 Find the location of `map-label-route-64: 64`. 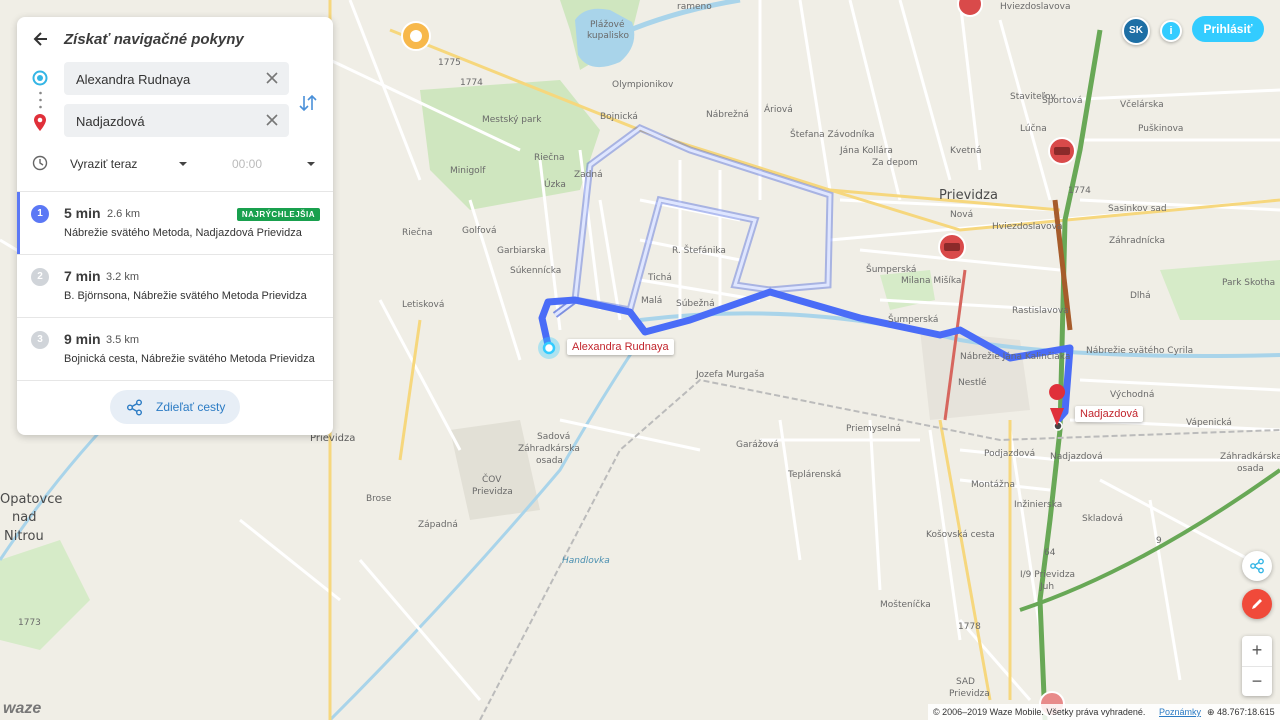

map-label-route-64: 64 is located at coordinates (1050, 553).